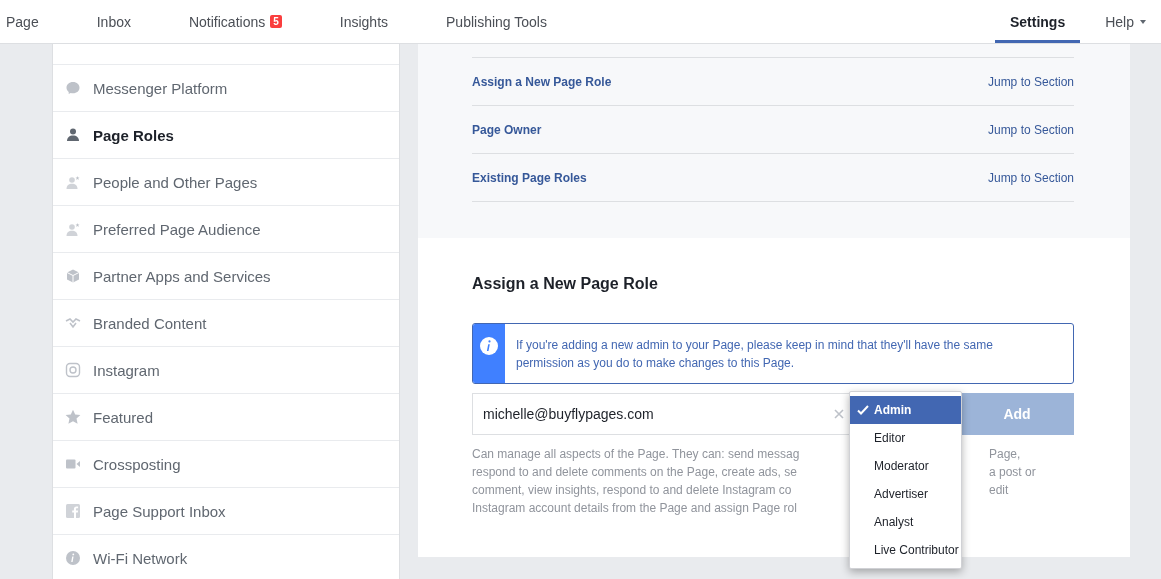  What do you see at coordinates (226, 557) in the screenshot?
I see `sidebar-item: Wi-Fi Network` at bounding box center [226, 557].